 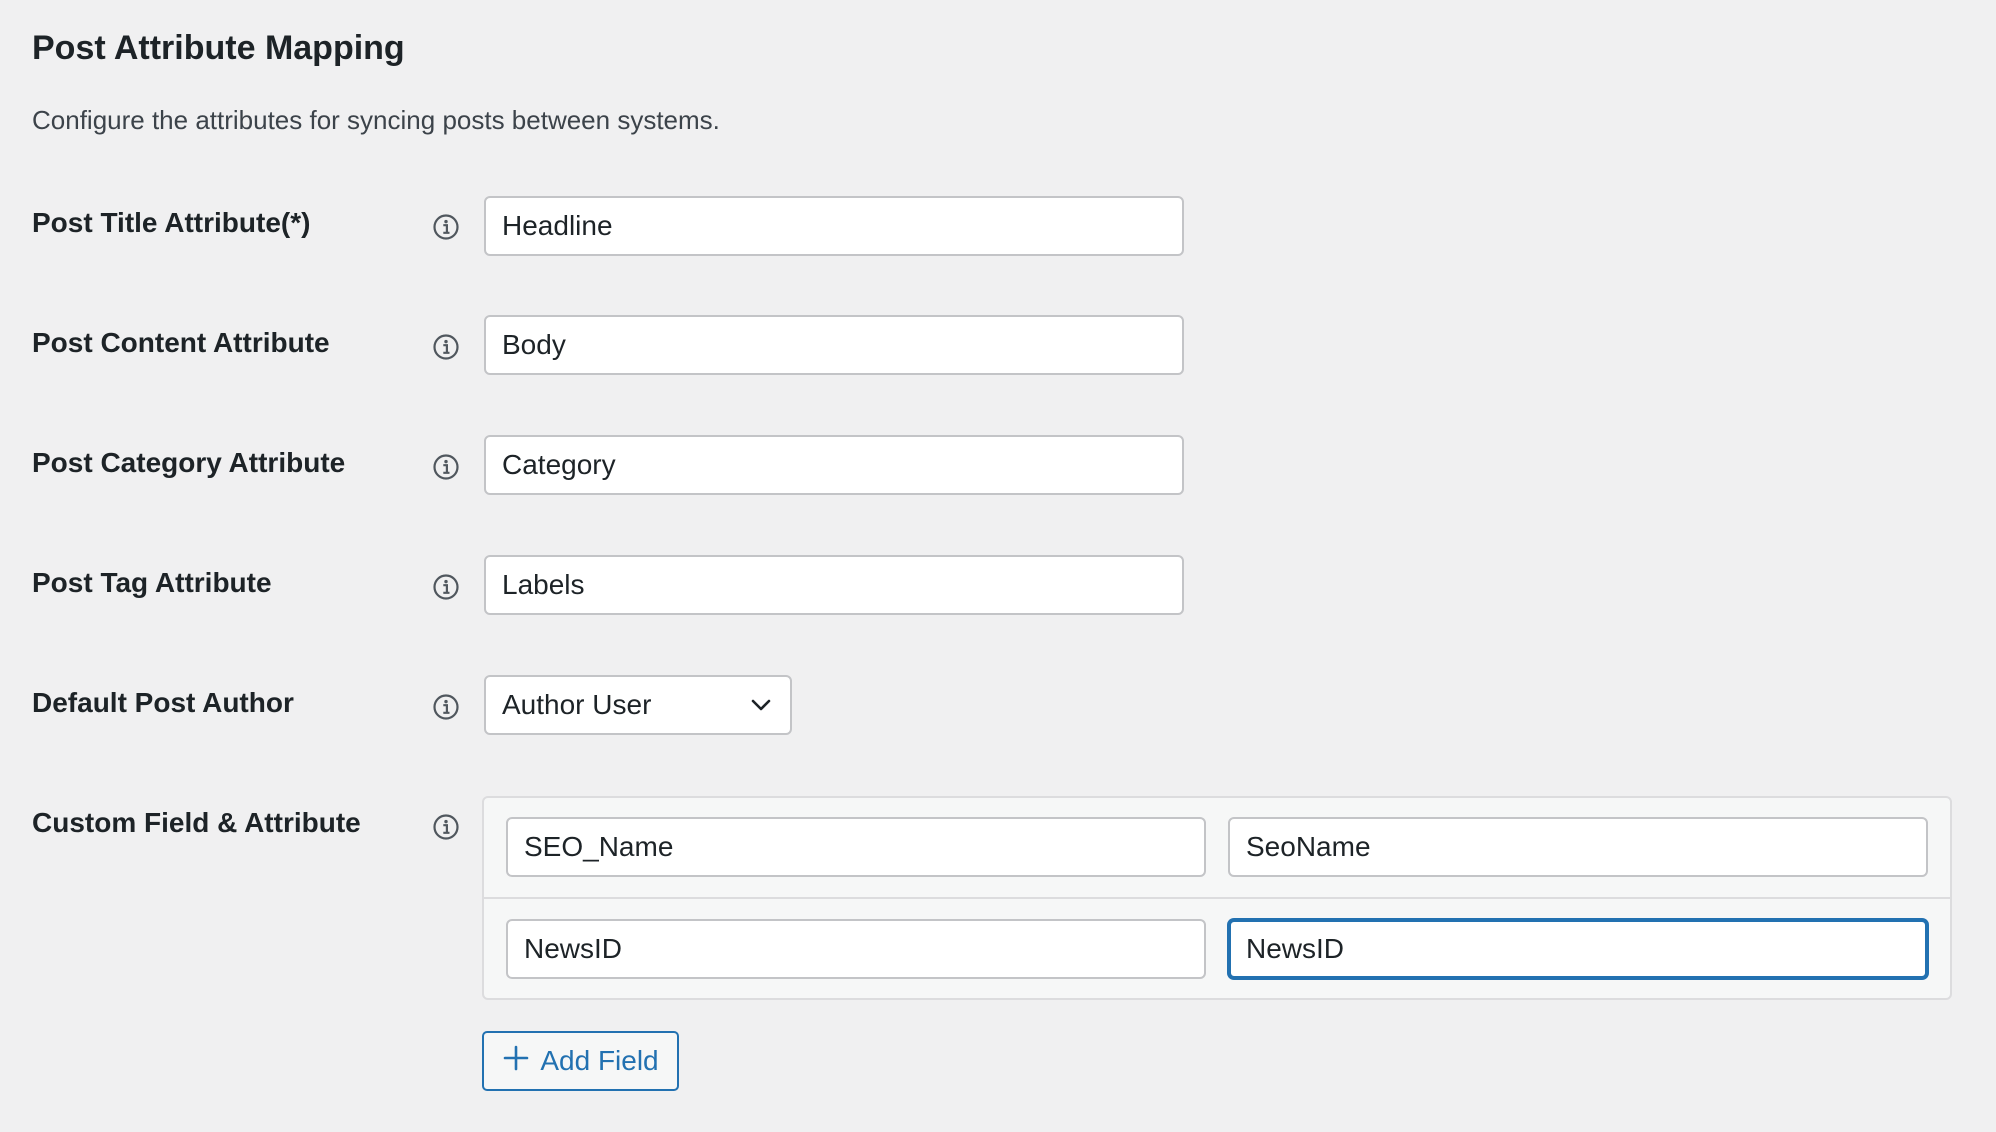 What do you see at coordinates (189, 462) in the screenshot?
I see `post-category-label: Post Category Attribute` at bounding box center [189, 462].